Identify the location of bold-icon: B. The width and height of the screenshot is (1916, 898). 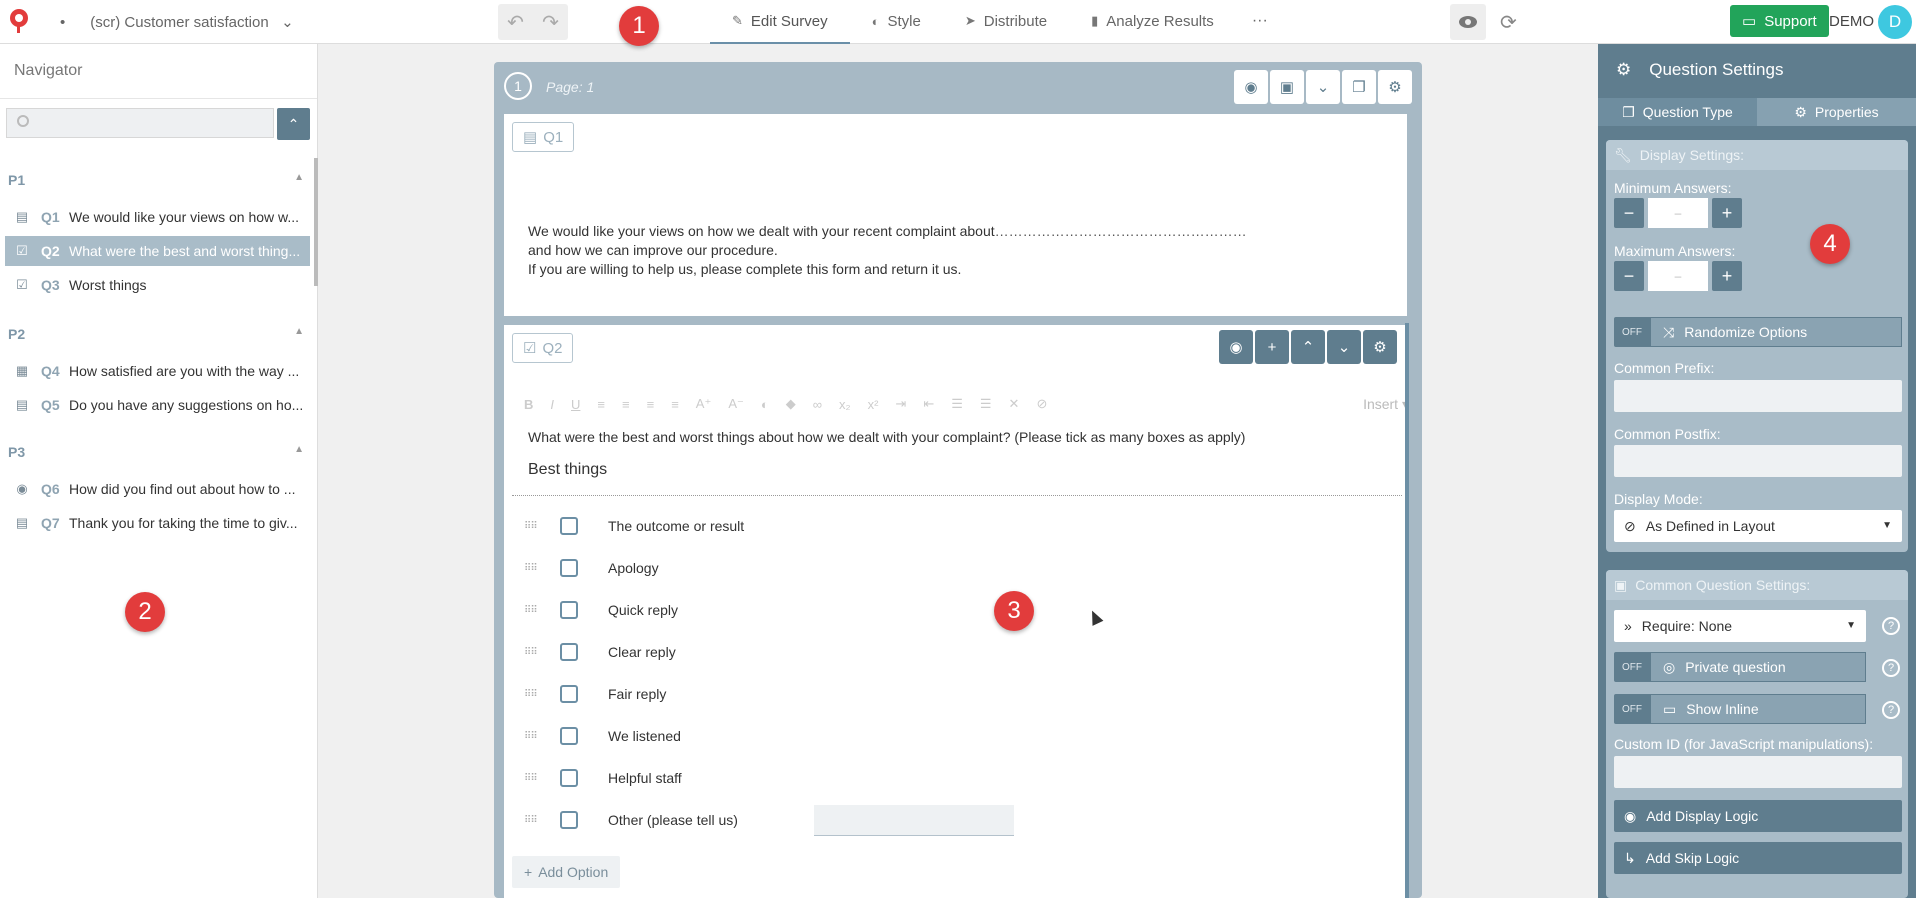
(528, 404).